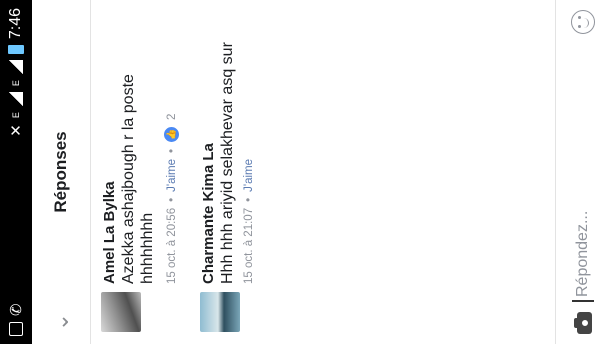  I want to click on camera-icon, so click(582, 323).